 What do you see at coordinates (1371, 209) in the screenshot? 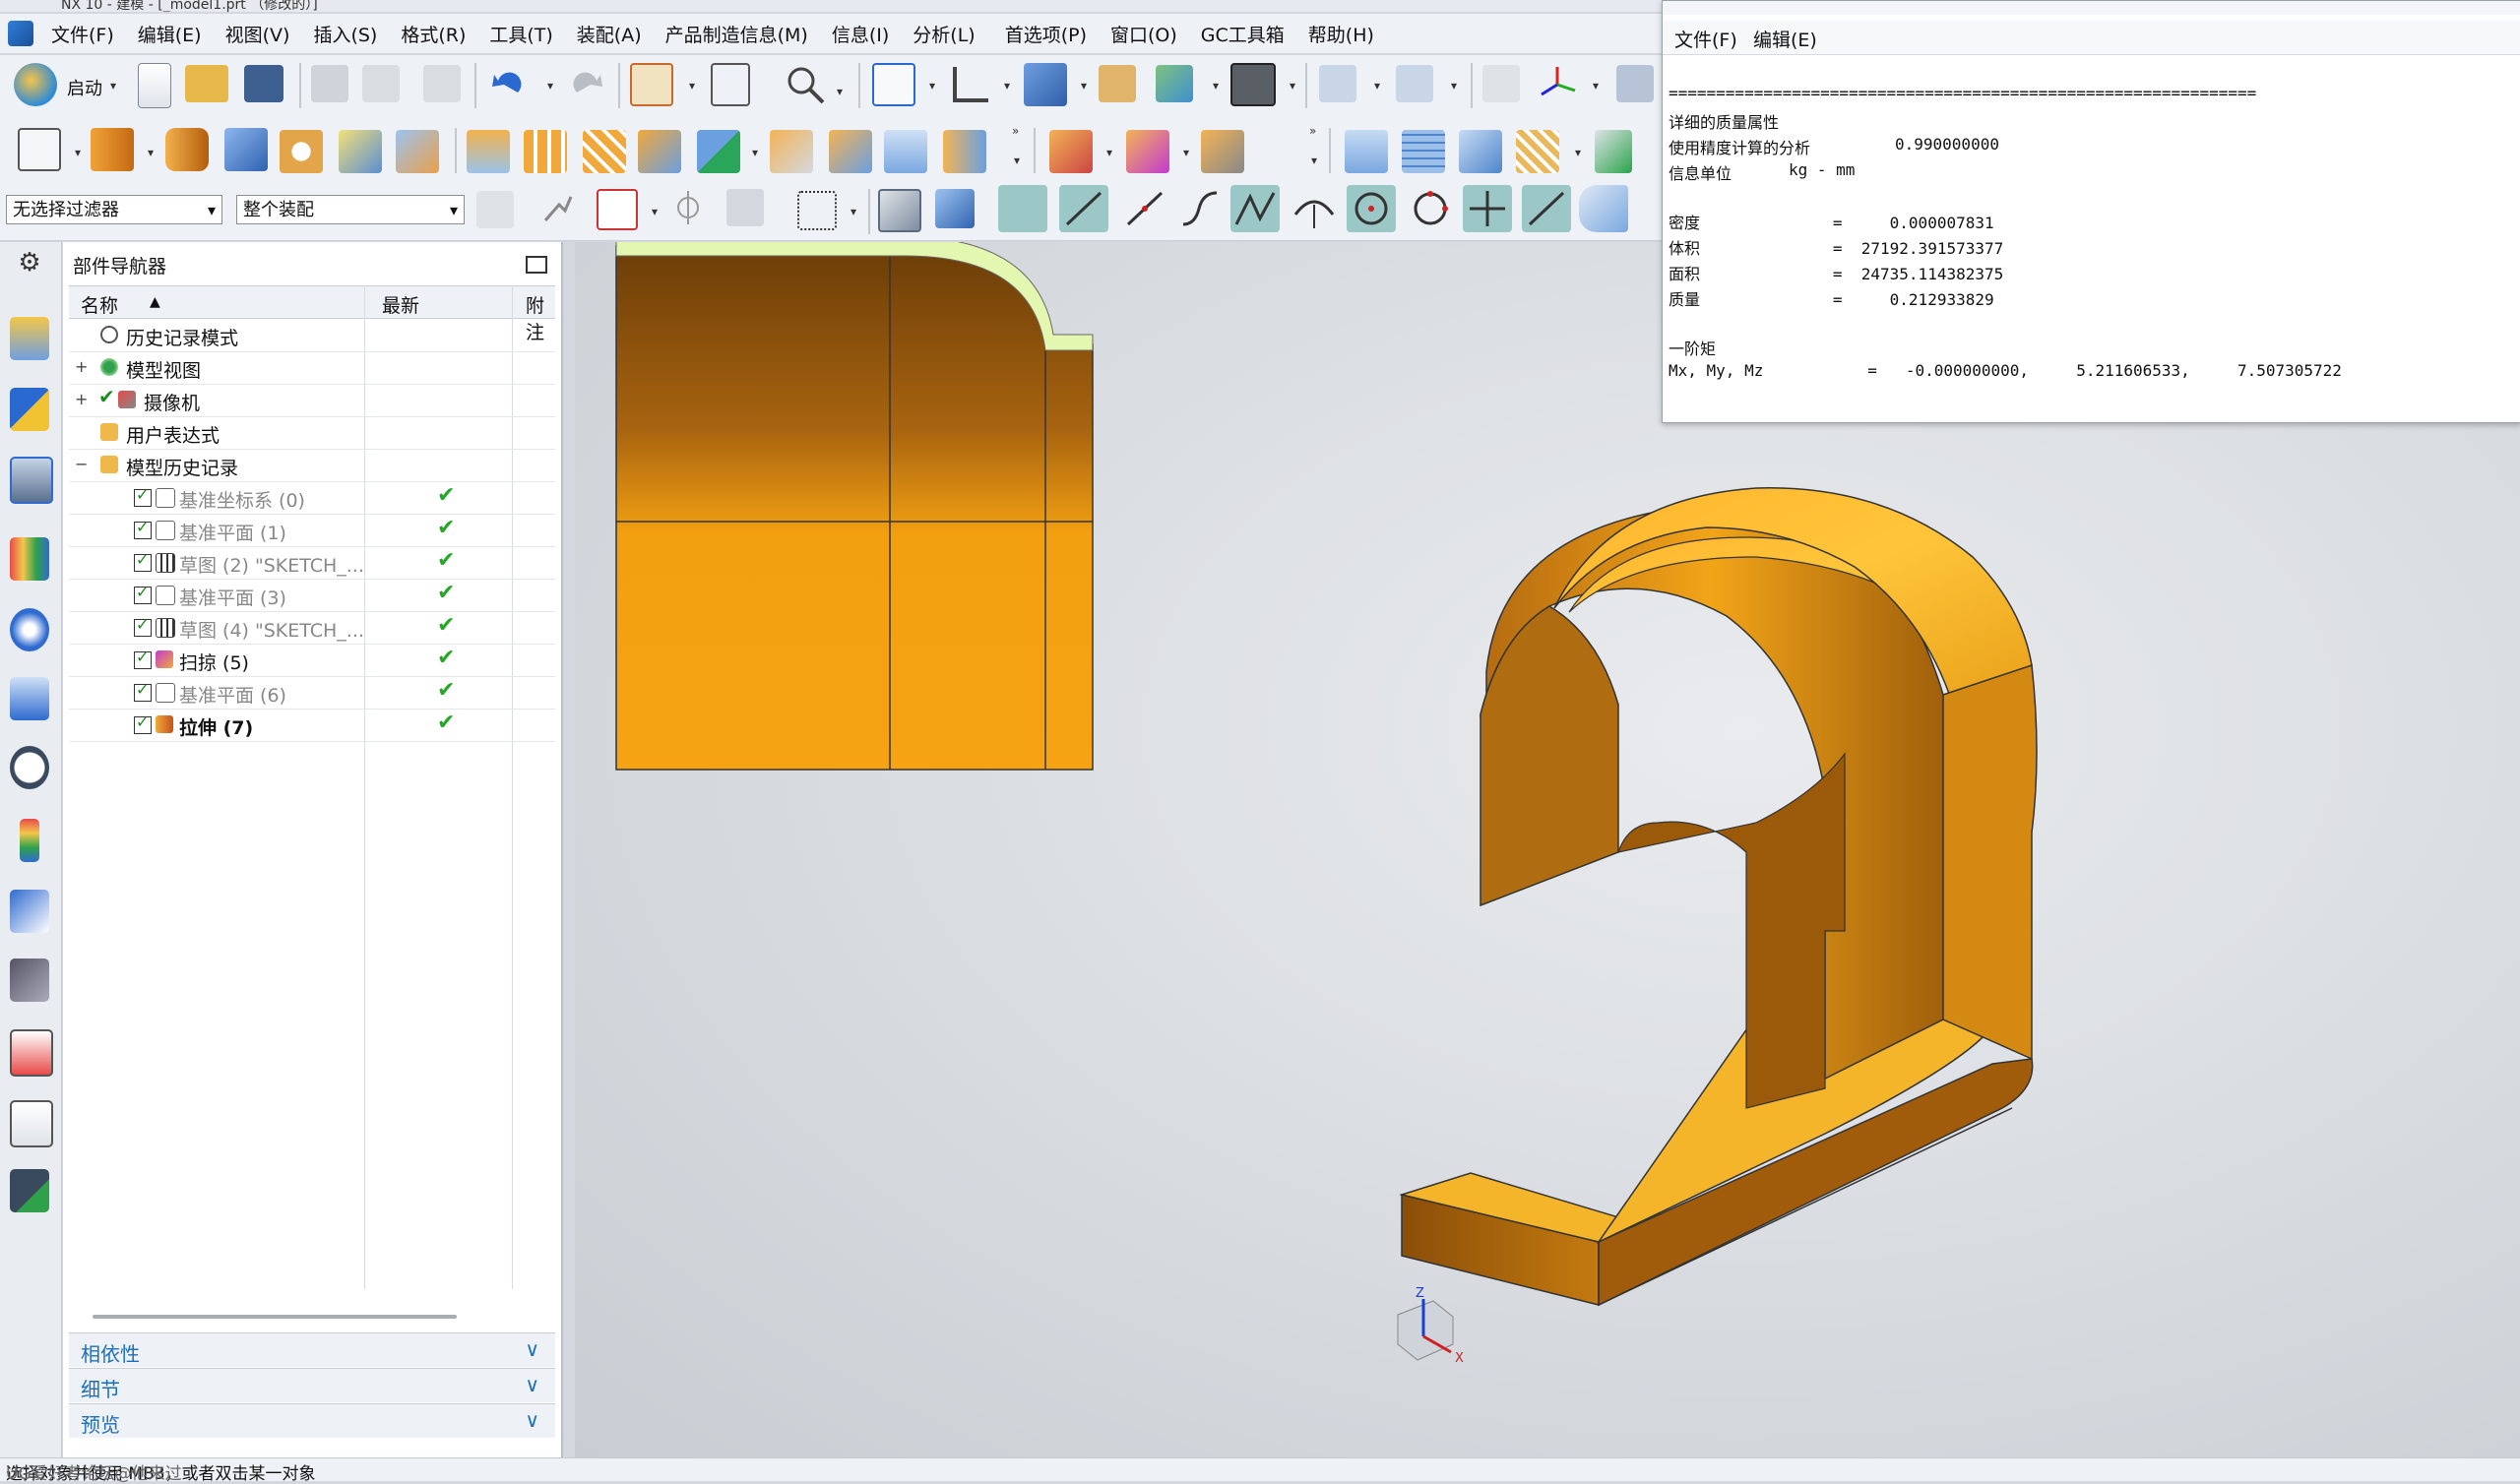
I see `snap-quadrant-icon` at bounding box center [1371, 209].